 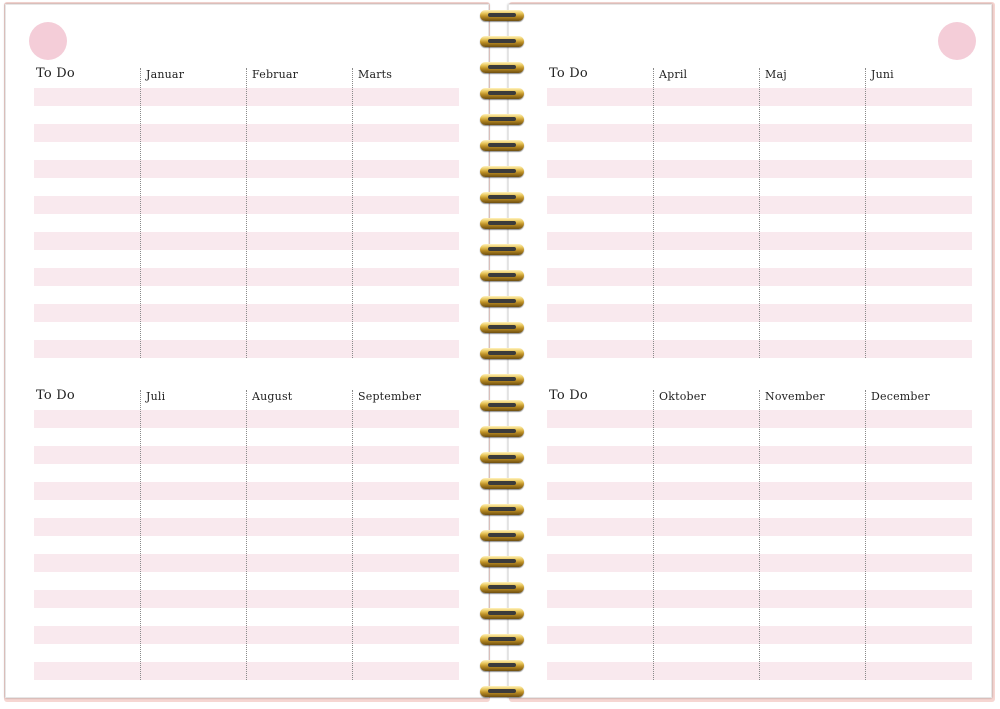 What do you see at coordinates (795, 396) in the screenshot?
I see `month-label-november: November` at bounding box center [795, 396].